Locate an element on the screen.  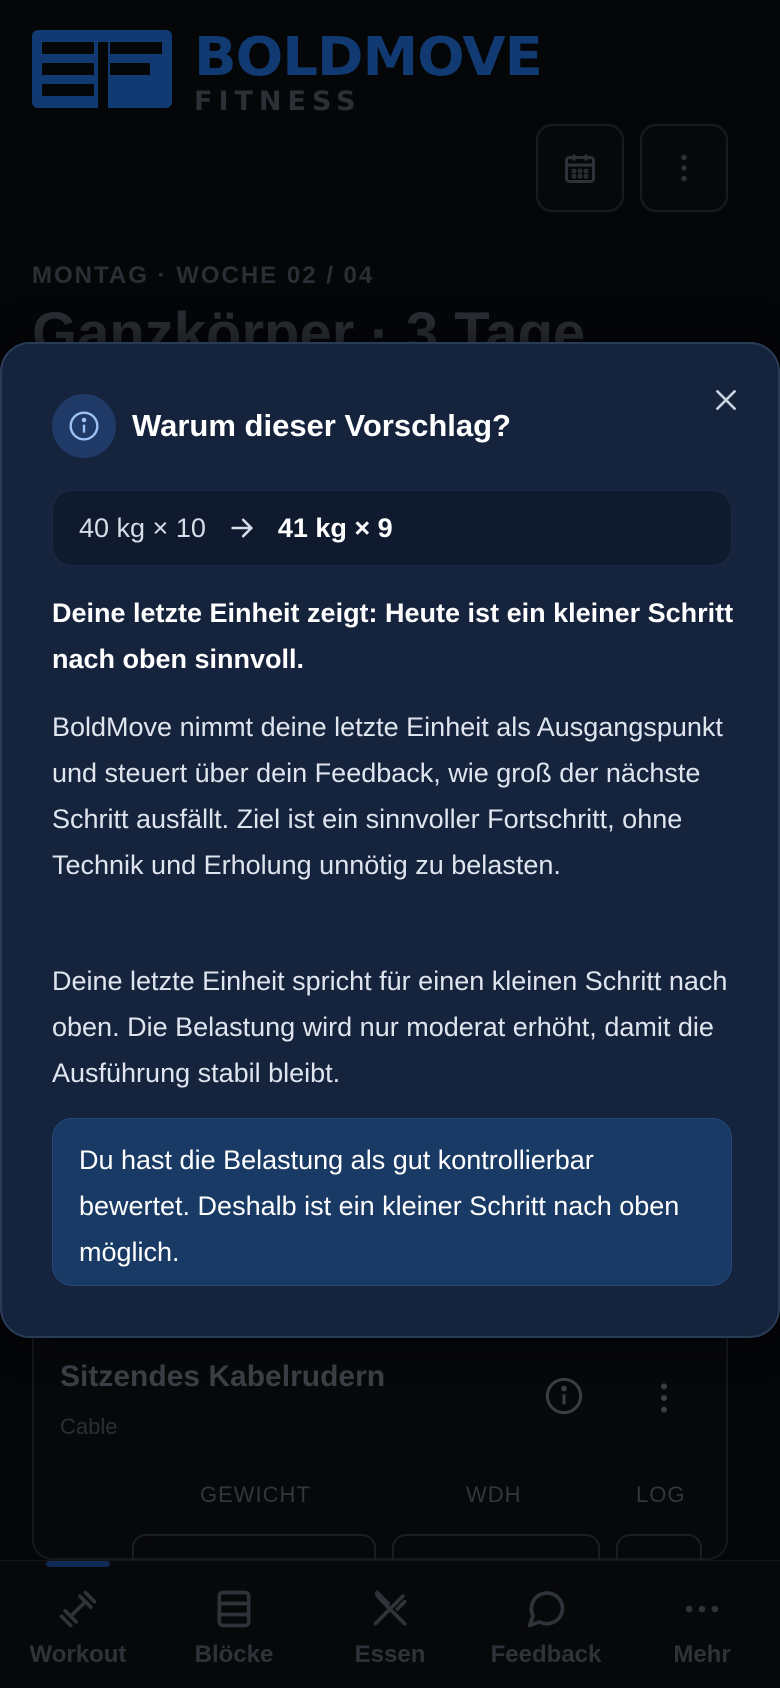
info-icon is located at coordinates (84, 426).